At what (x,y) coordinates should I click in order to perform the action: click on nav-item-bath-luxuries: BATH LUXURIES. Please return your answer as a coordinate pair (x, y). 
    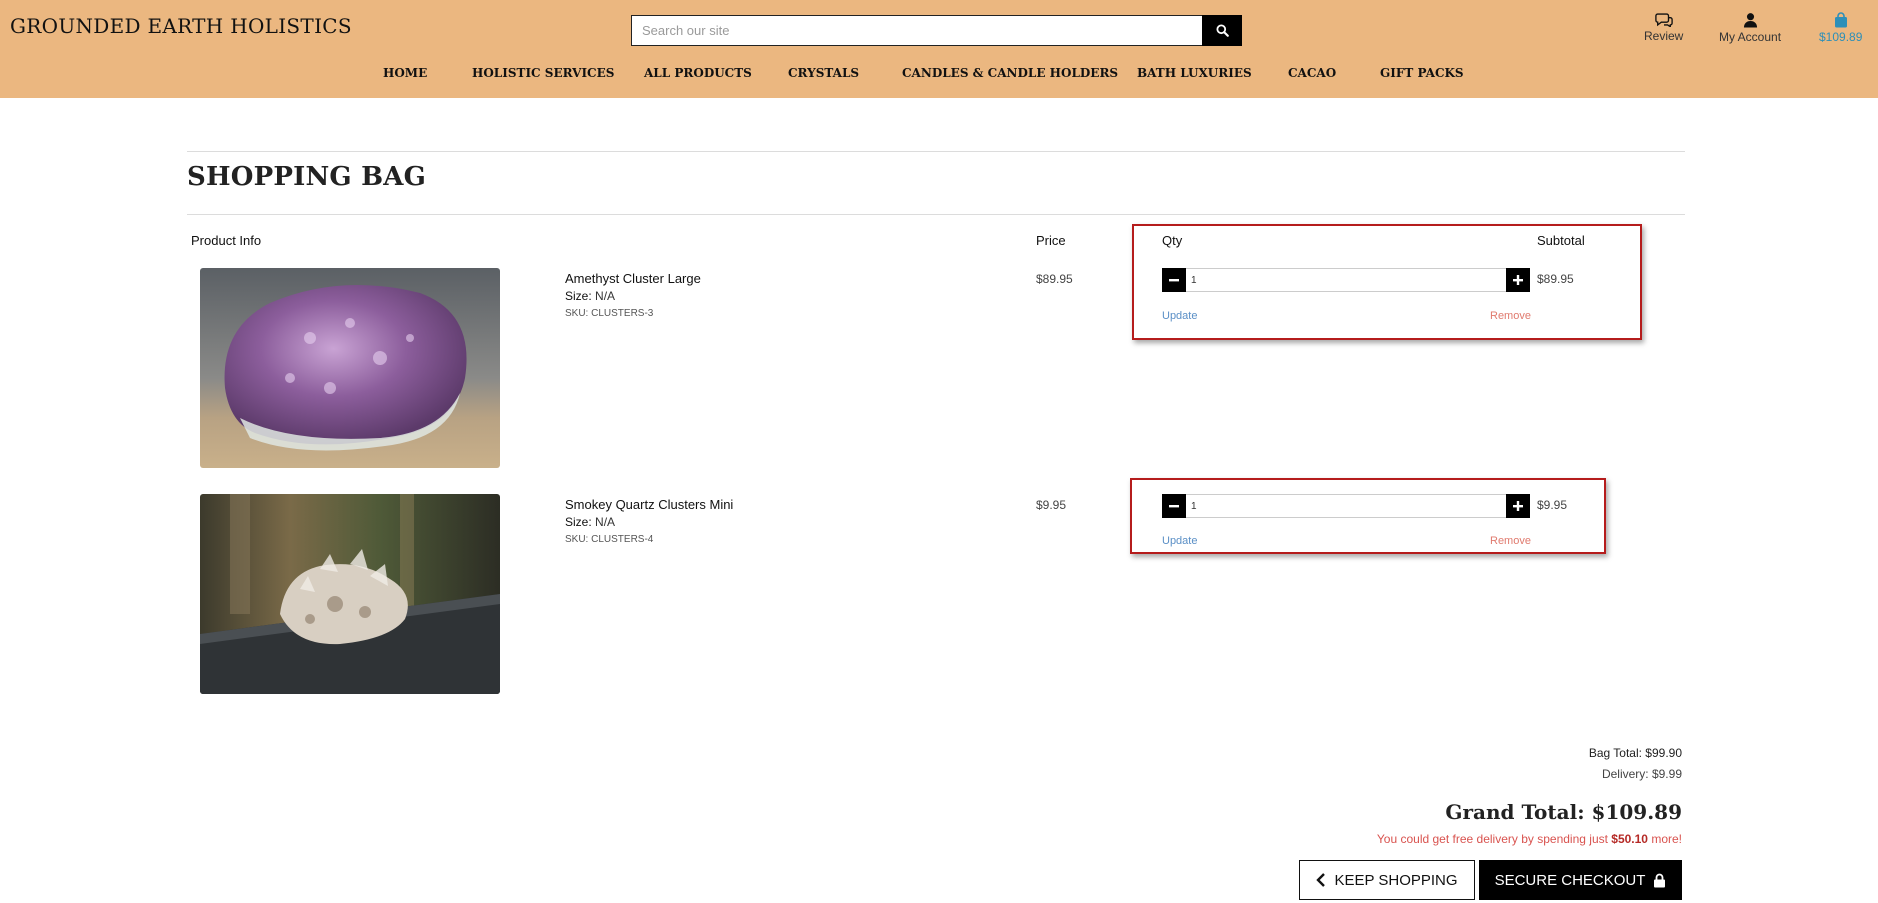
    Looking at the image, I should click on (1194, 73).